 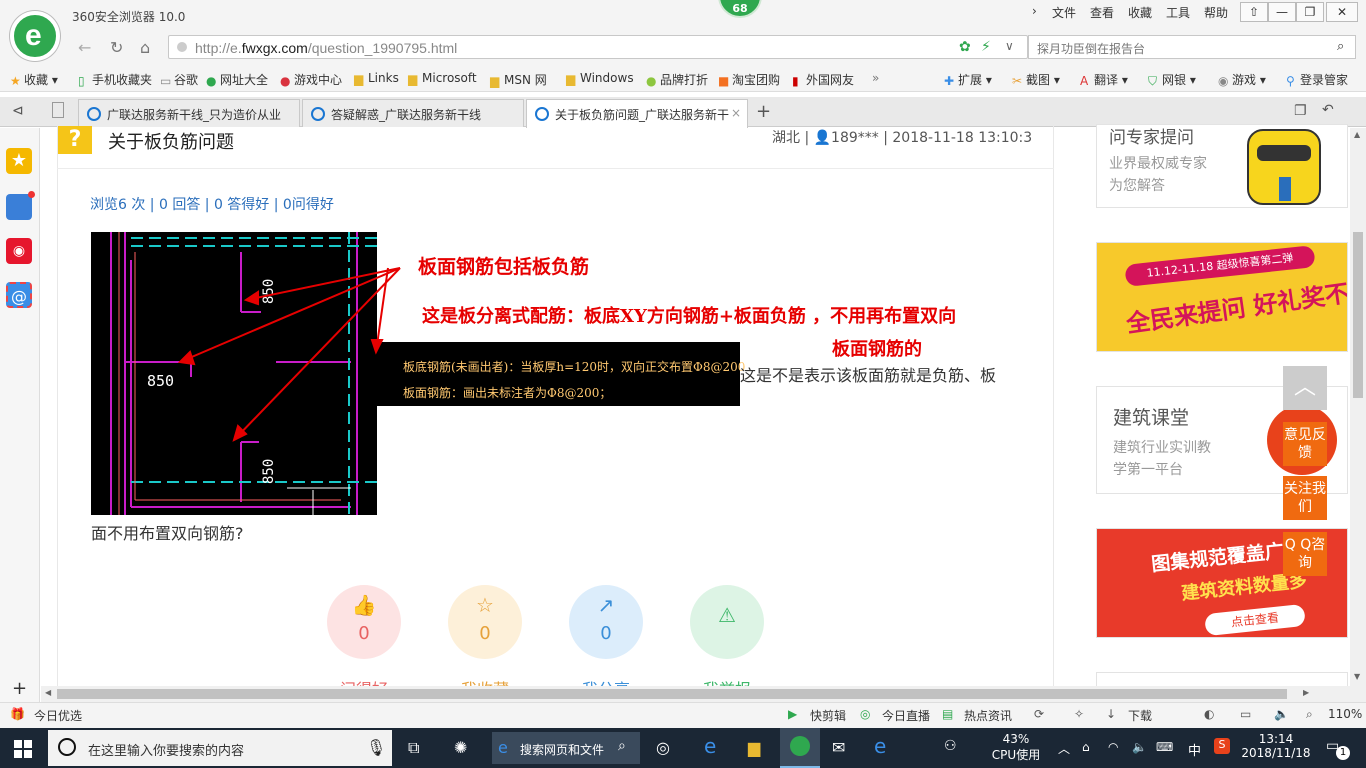 I want to click on question-stats: 浏览6 次 | 0 回答 | 0 答得好 | 0问得好, so click(x=212, y=204).